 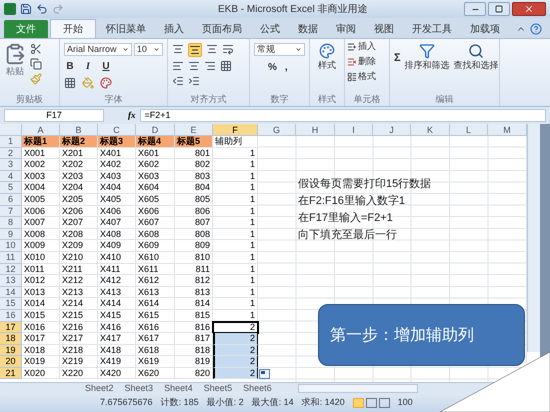 I want to click on row-header: 13, so click(x=11, y=281).